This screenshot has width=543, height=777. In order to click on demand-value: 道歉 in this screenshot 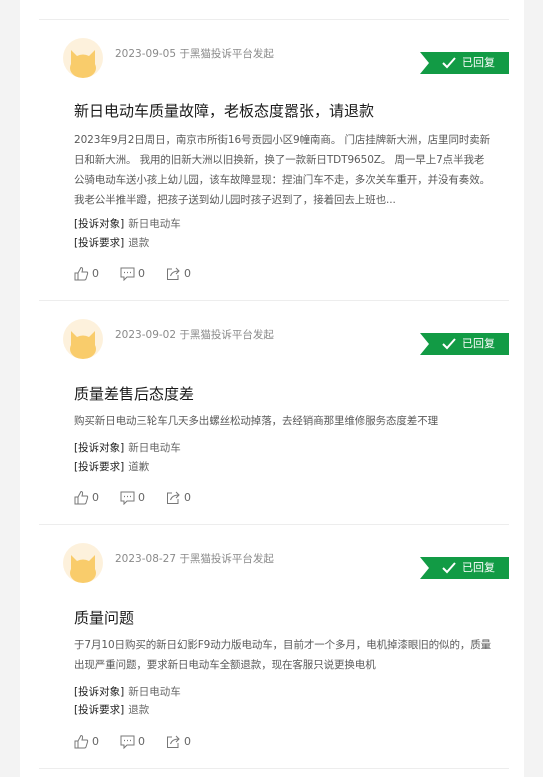, I will do `click(139, 467)`.